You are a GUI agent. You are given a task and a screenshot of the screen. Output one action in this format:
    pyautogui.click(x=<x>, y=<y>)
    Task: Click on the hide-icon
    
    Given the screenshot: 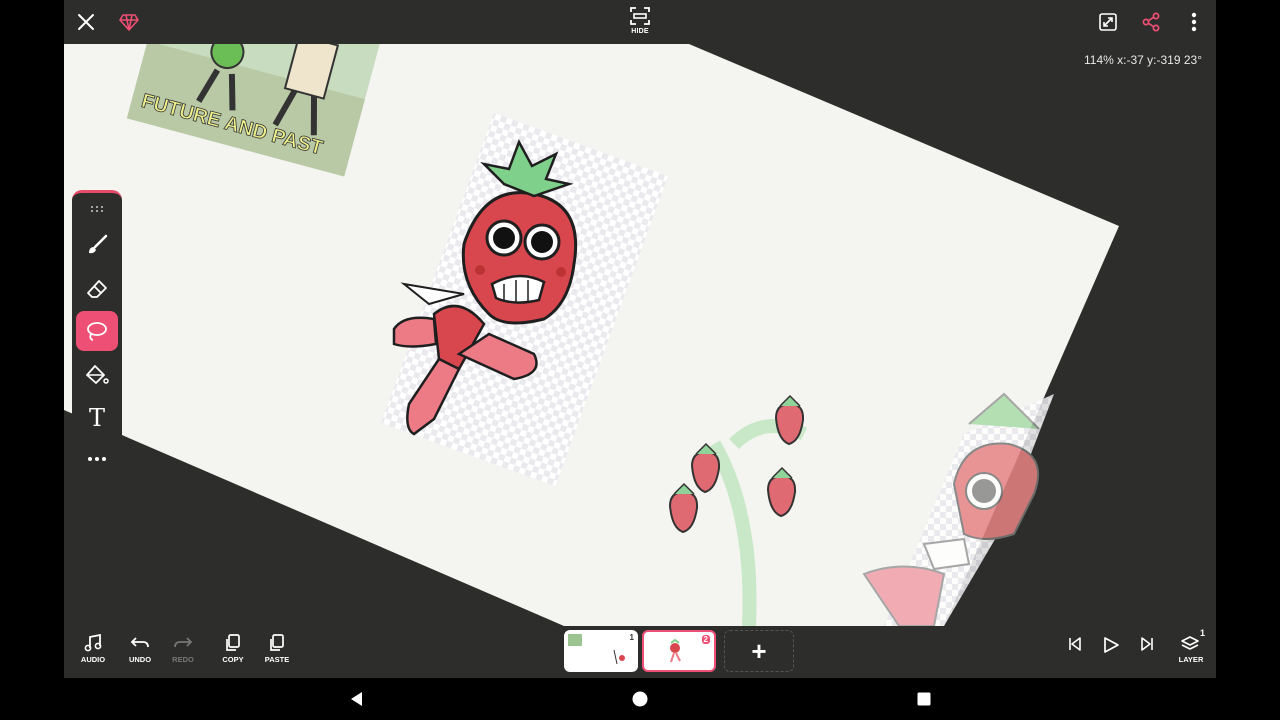 What is the action you would take?
    pyautogui.click(x=640, y=16)
    